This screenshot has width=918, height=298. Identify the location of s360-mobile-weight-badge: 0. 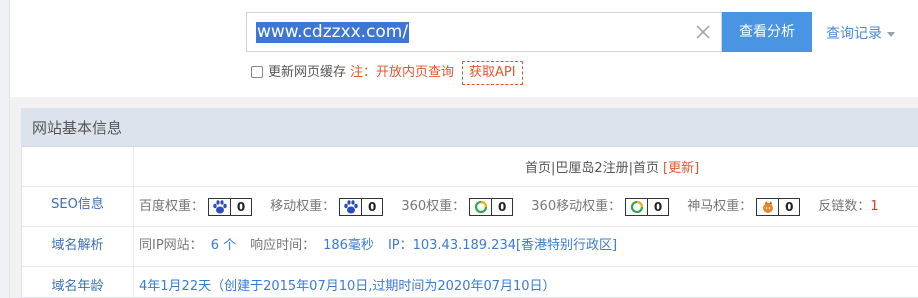
(647, 206).